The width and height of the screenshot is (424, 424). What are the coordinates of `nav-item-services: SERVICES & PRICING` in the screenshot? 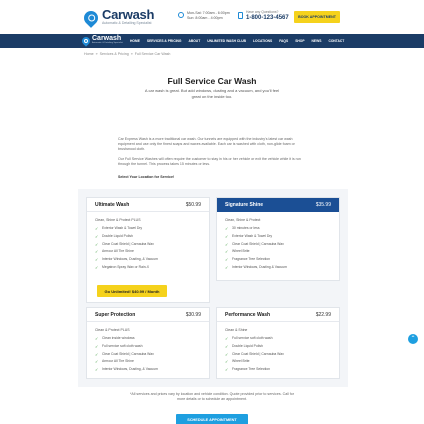 It's located at (164, 41).